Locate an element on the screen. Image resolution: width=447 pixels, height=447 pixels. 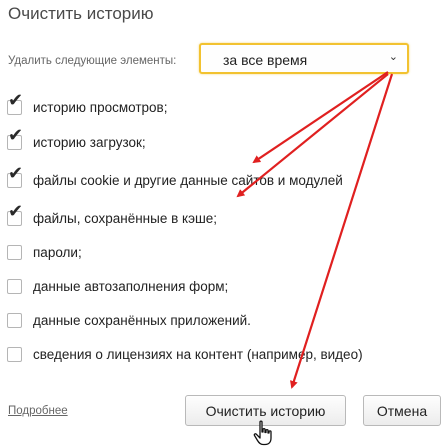
item-label: историю просмотров; is located at coordinates (100, 107).